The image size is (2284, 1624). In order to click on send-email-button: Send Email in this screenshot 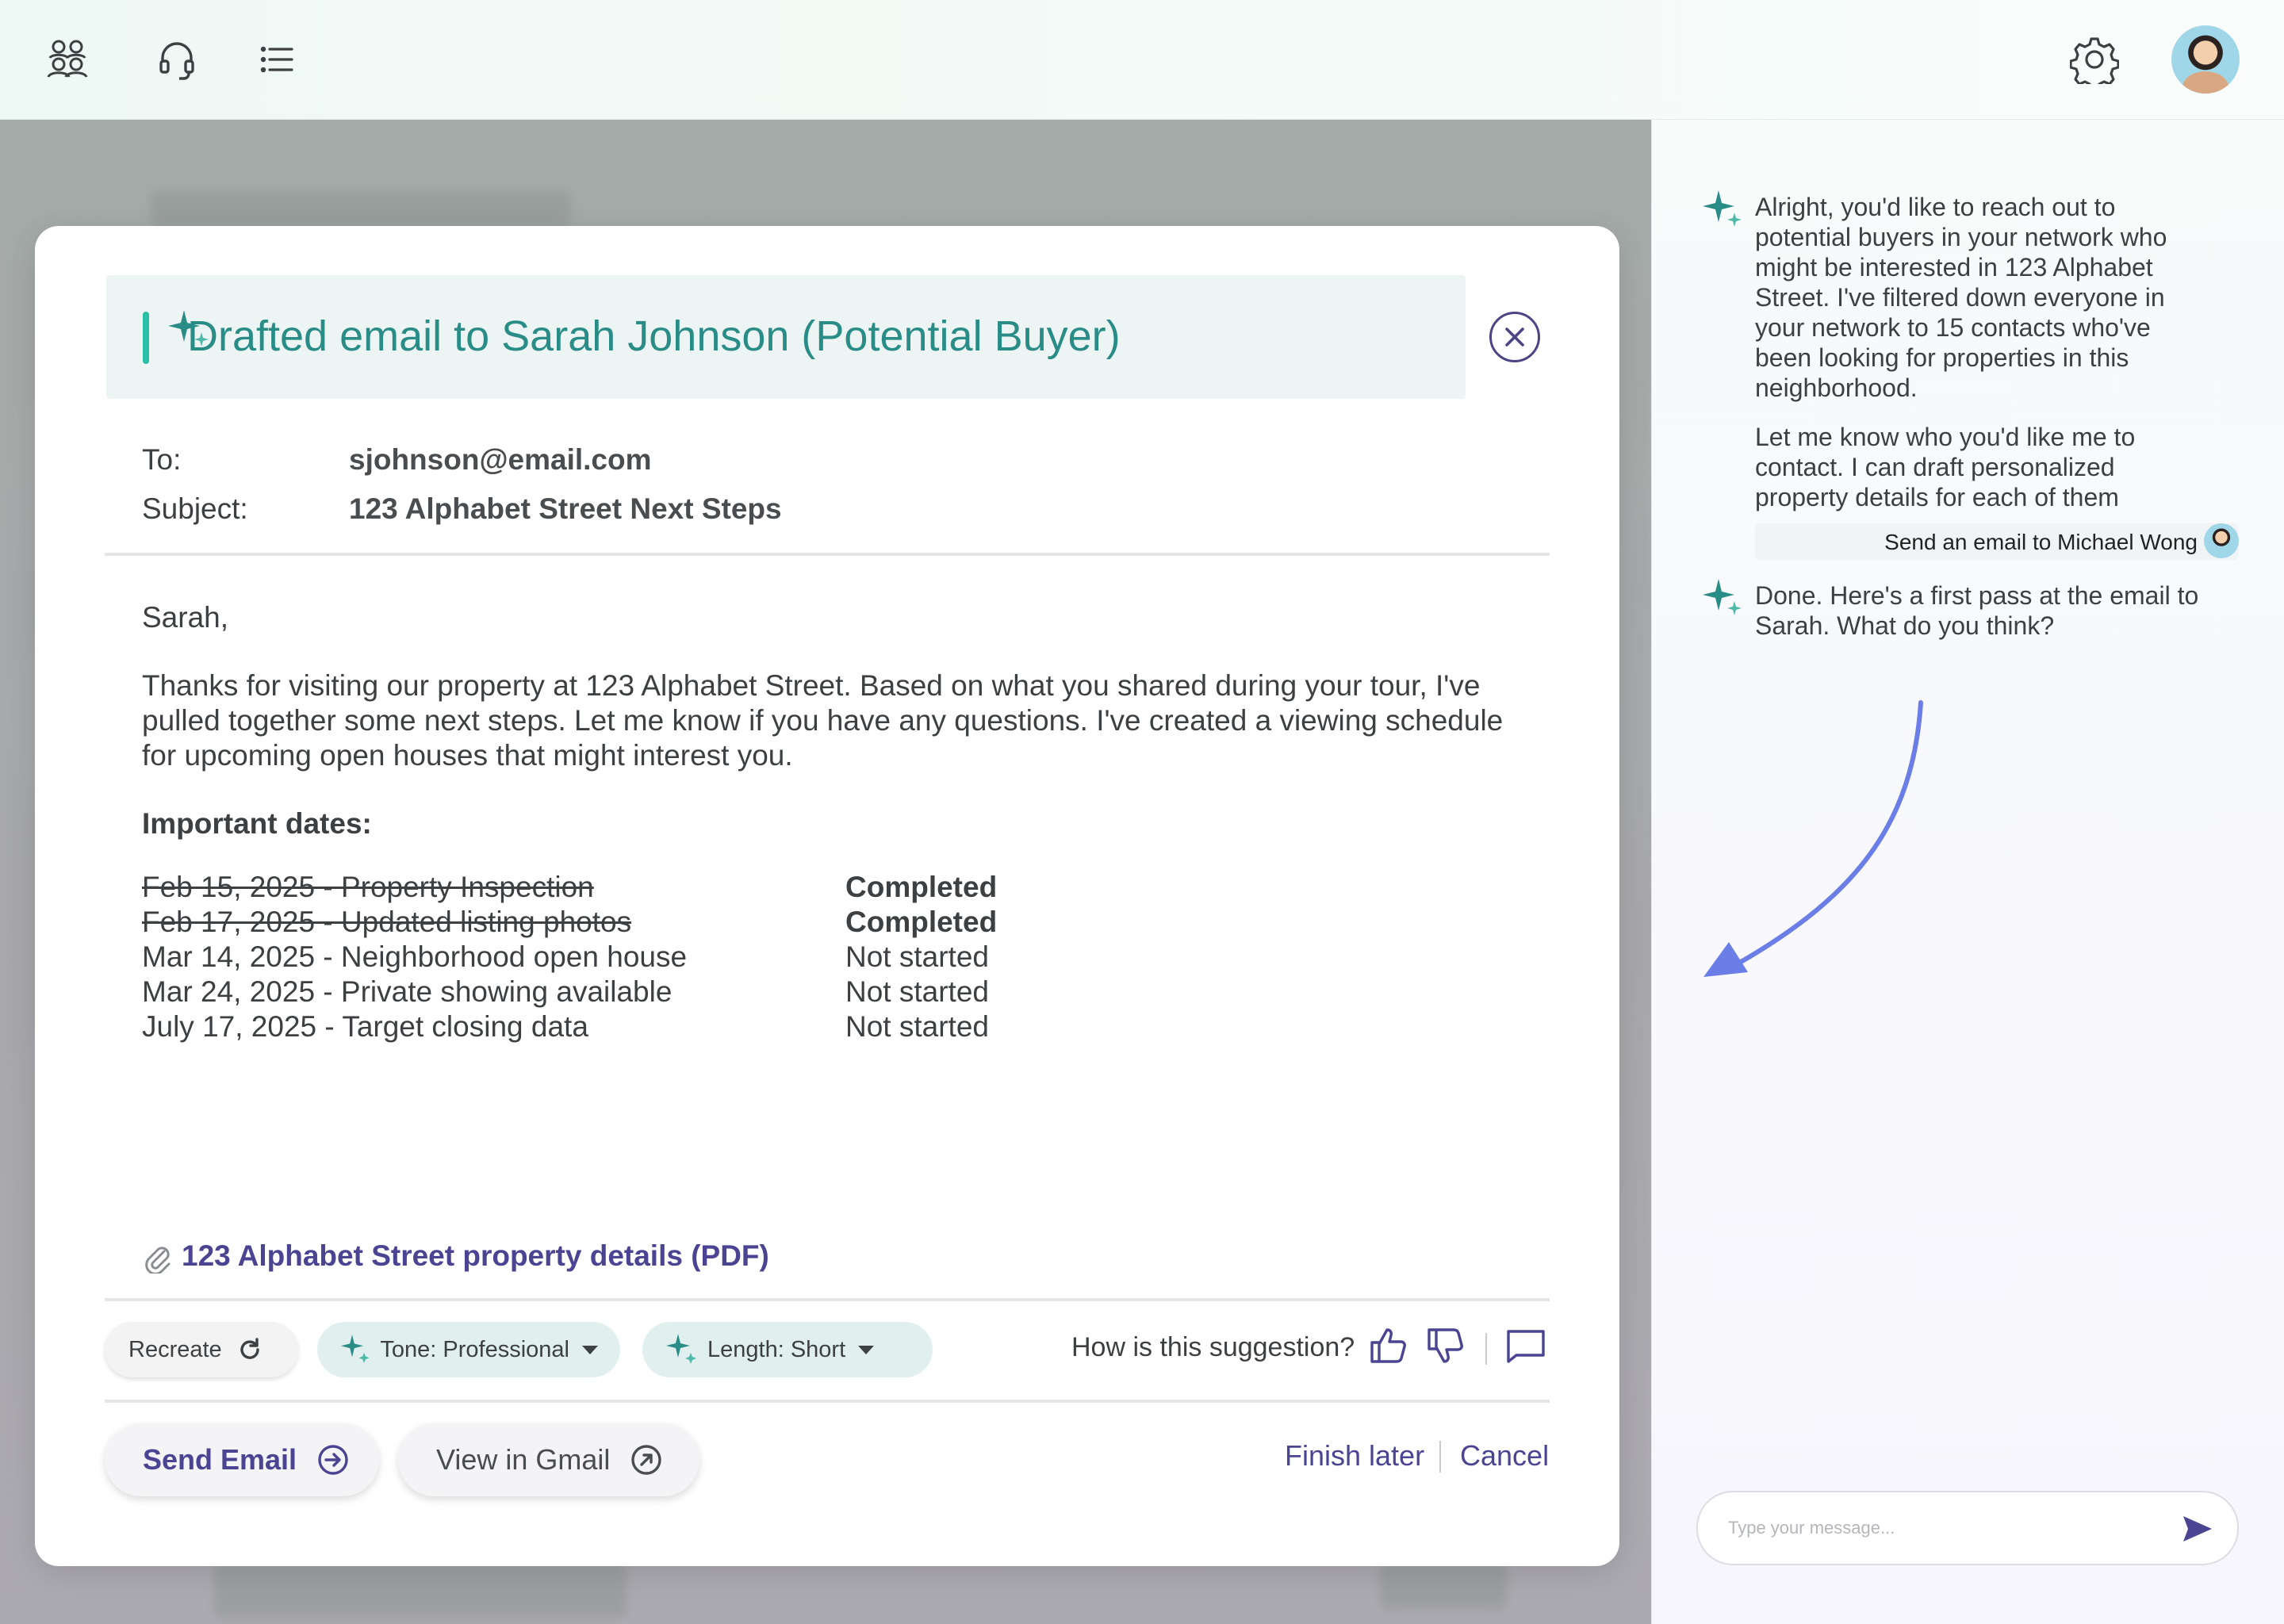, I will do `click(242, 1459)`.